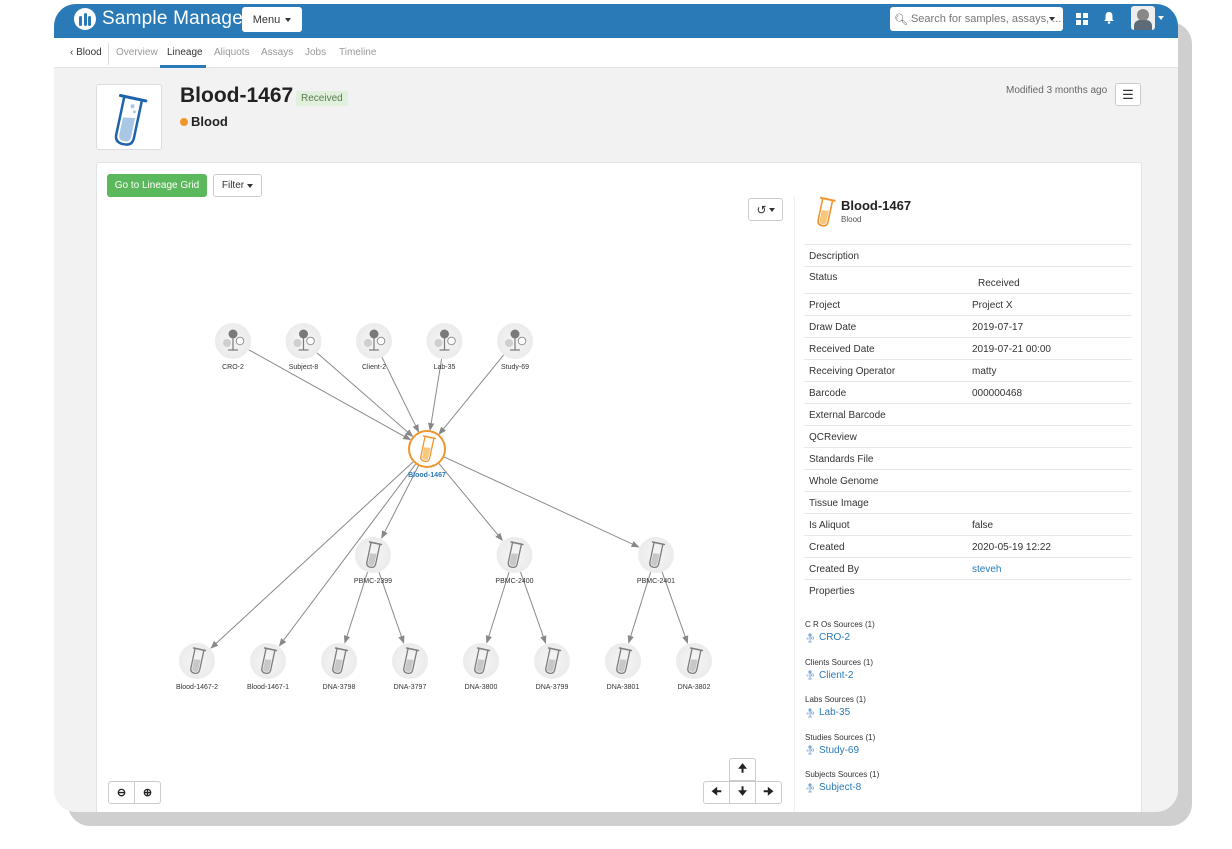 This screenshot has height=849, width=1232. I want to click on tab-aliquots: Aliquots, so click(232, 52).